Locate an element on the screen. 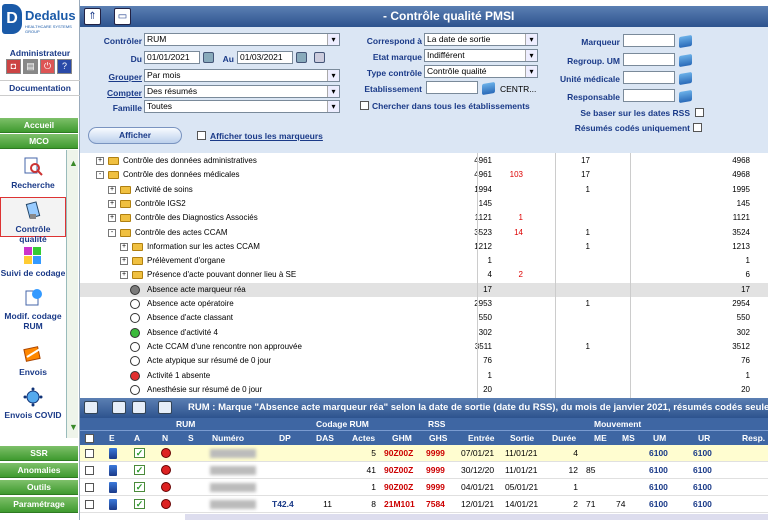  collapse-icon: ⇑ is located at coordinates (92, 16).